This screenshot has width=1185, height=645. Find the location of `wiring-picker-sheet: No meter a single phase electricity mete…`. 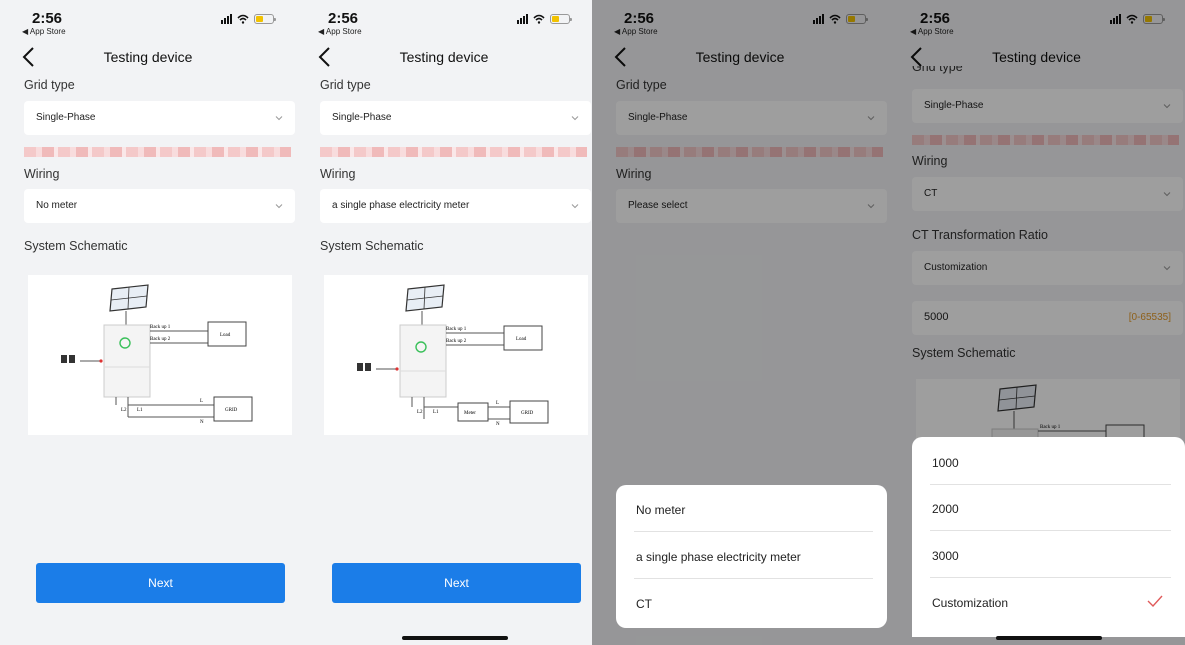

wiring-picker-sheet: No meter a single phase electricity mete… is located at coordinates (751, 556).